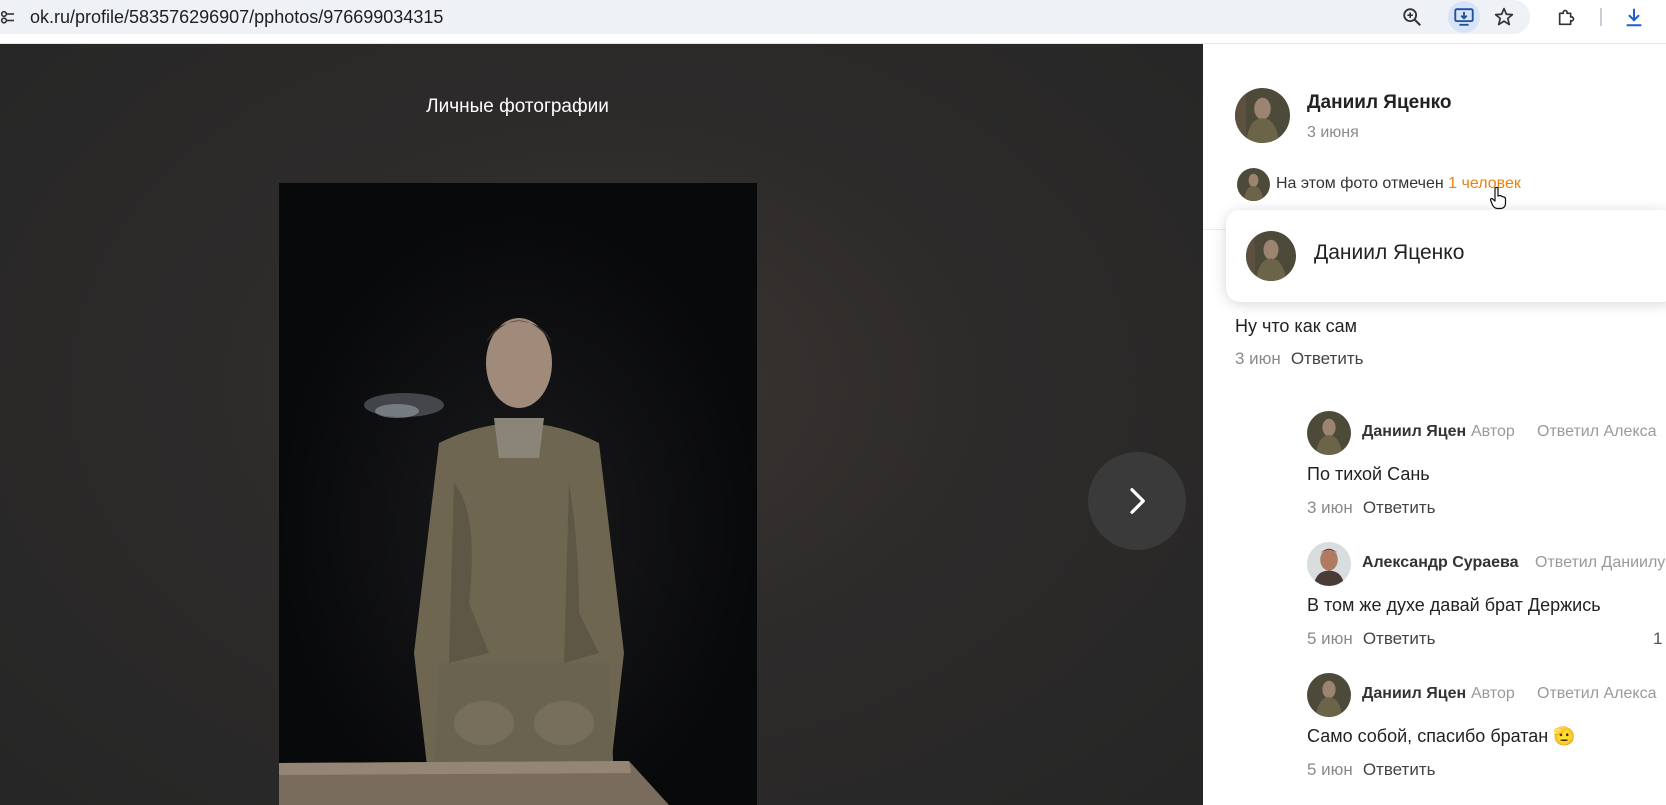  I want to click on tagged-people-line: На этом фото отмечен 1 человек, so click(1398, 184).